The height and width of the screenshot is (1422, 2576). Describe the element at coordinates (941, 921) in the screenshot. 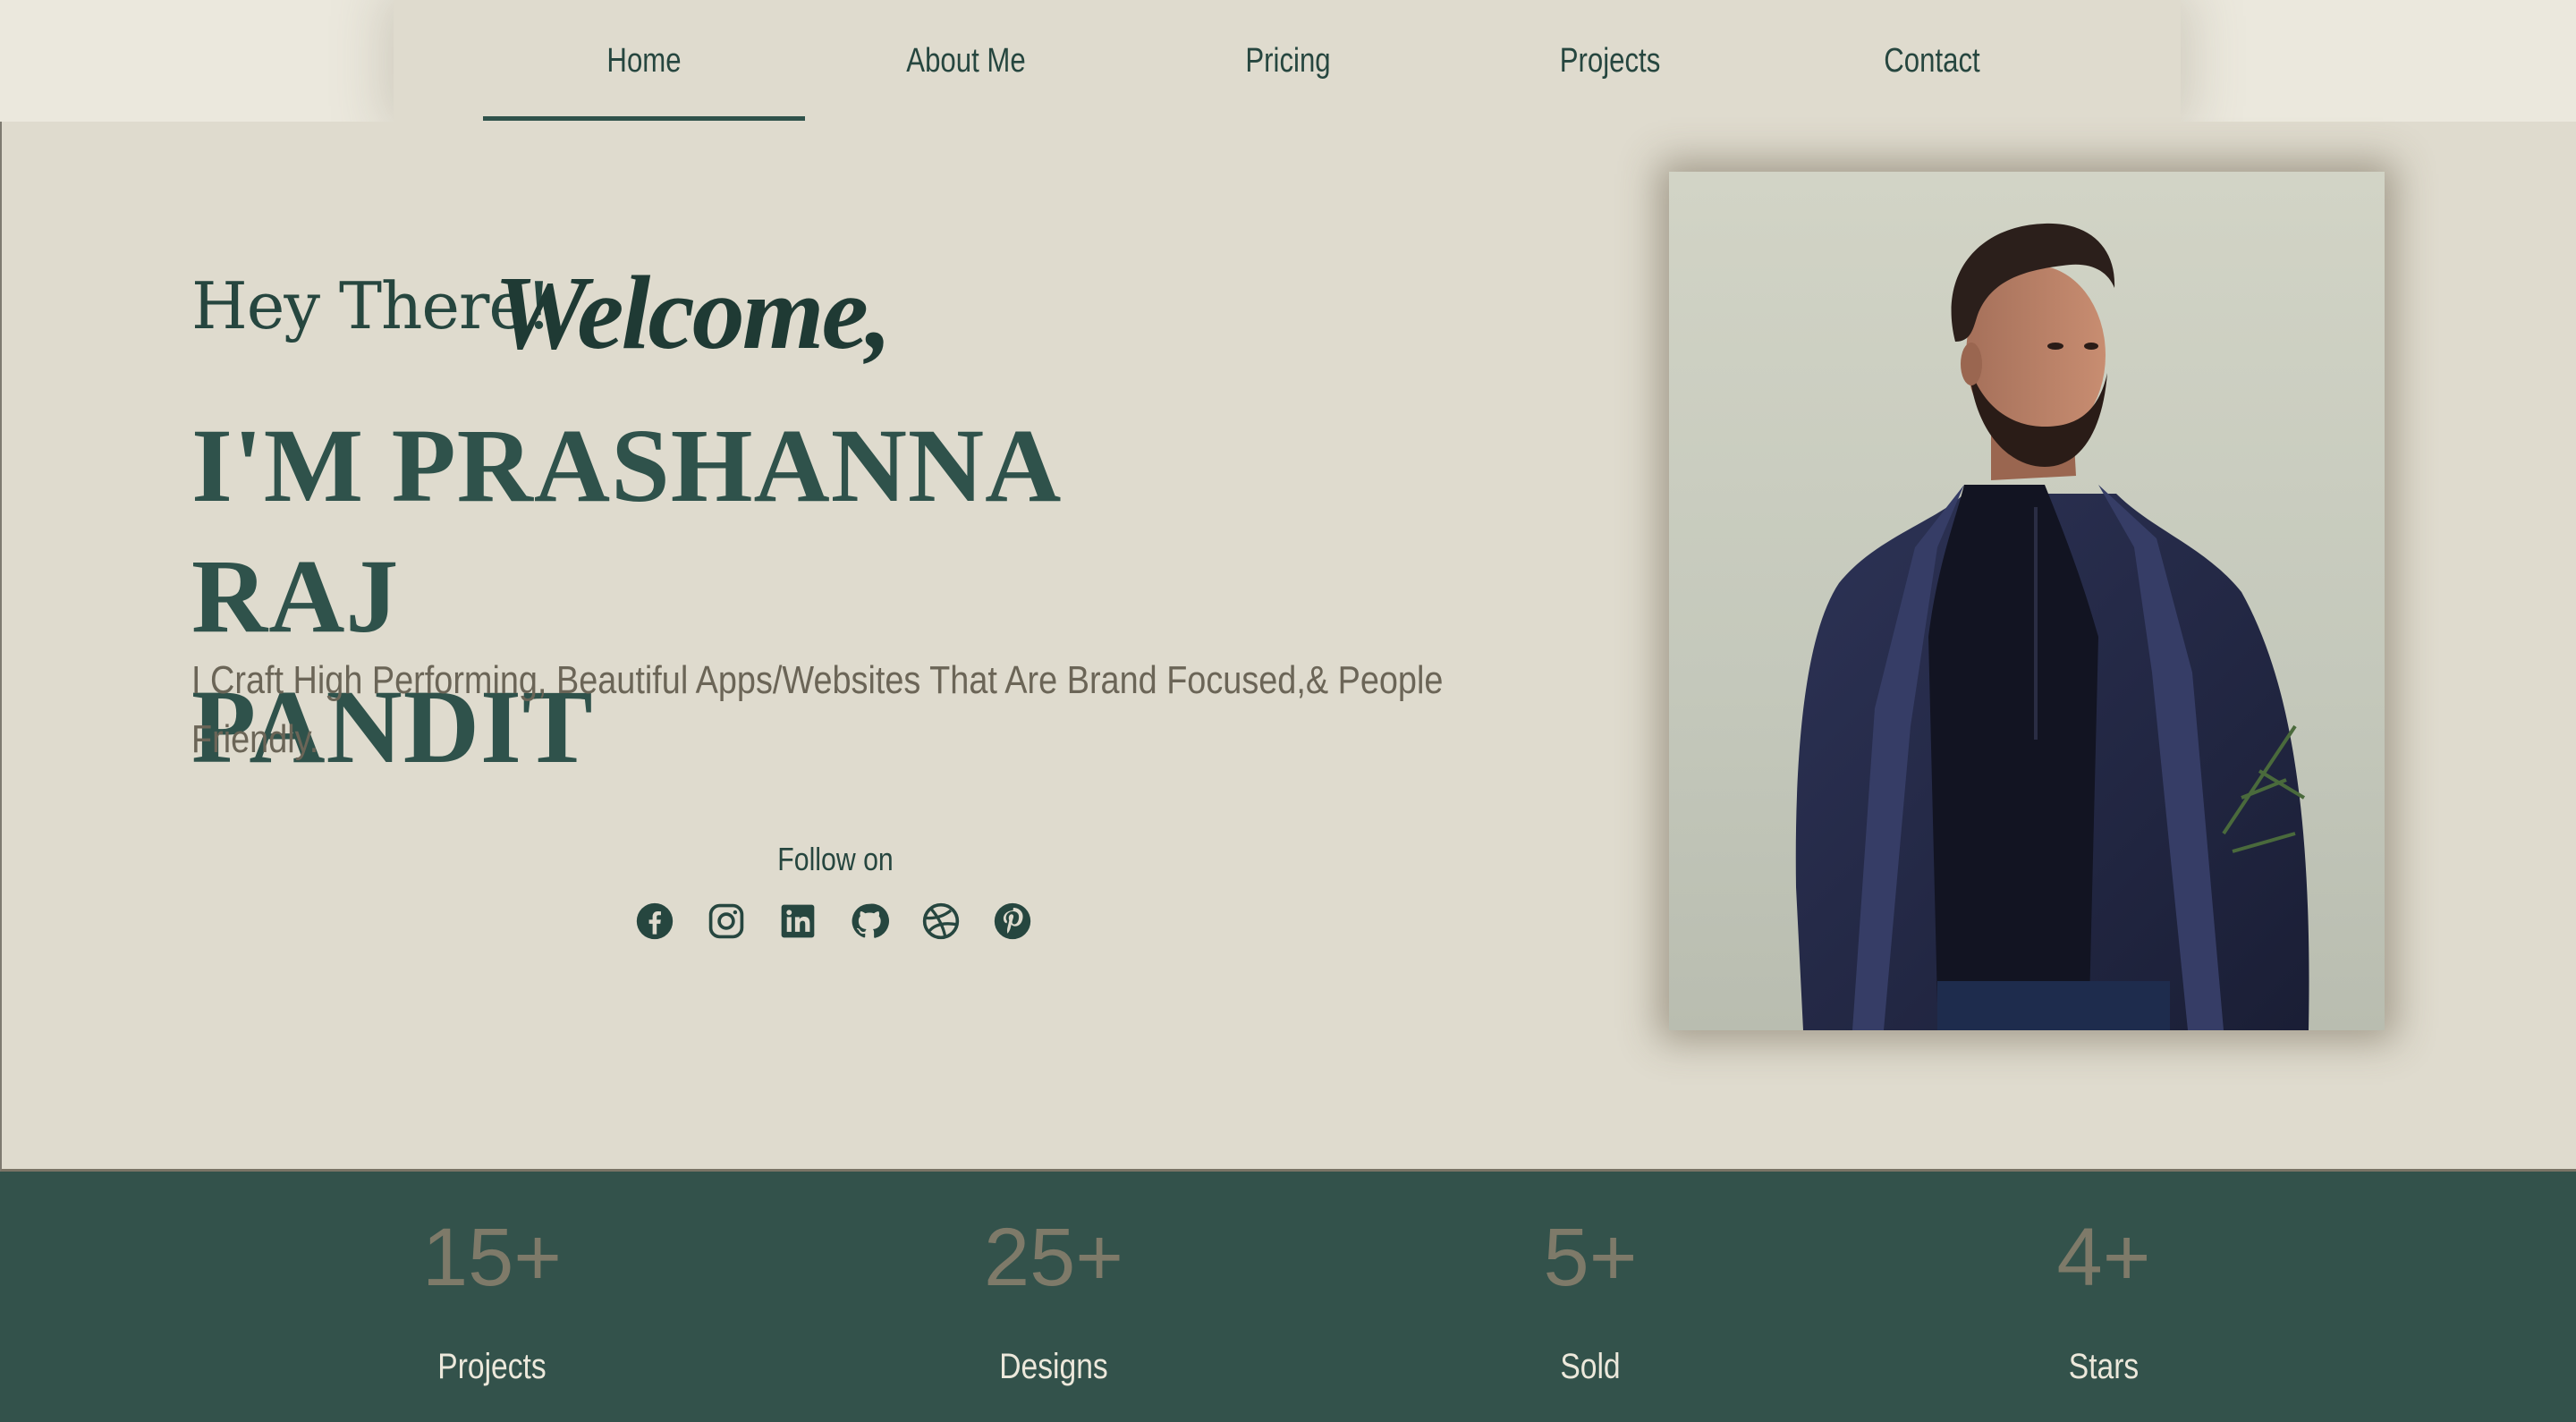

I see `dribbble-icon` at that location.